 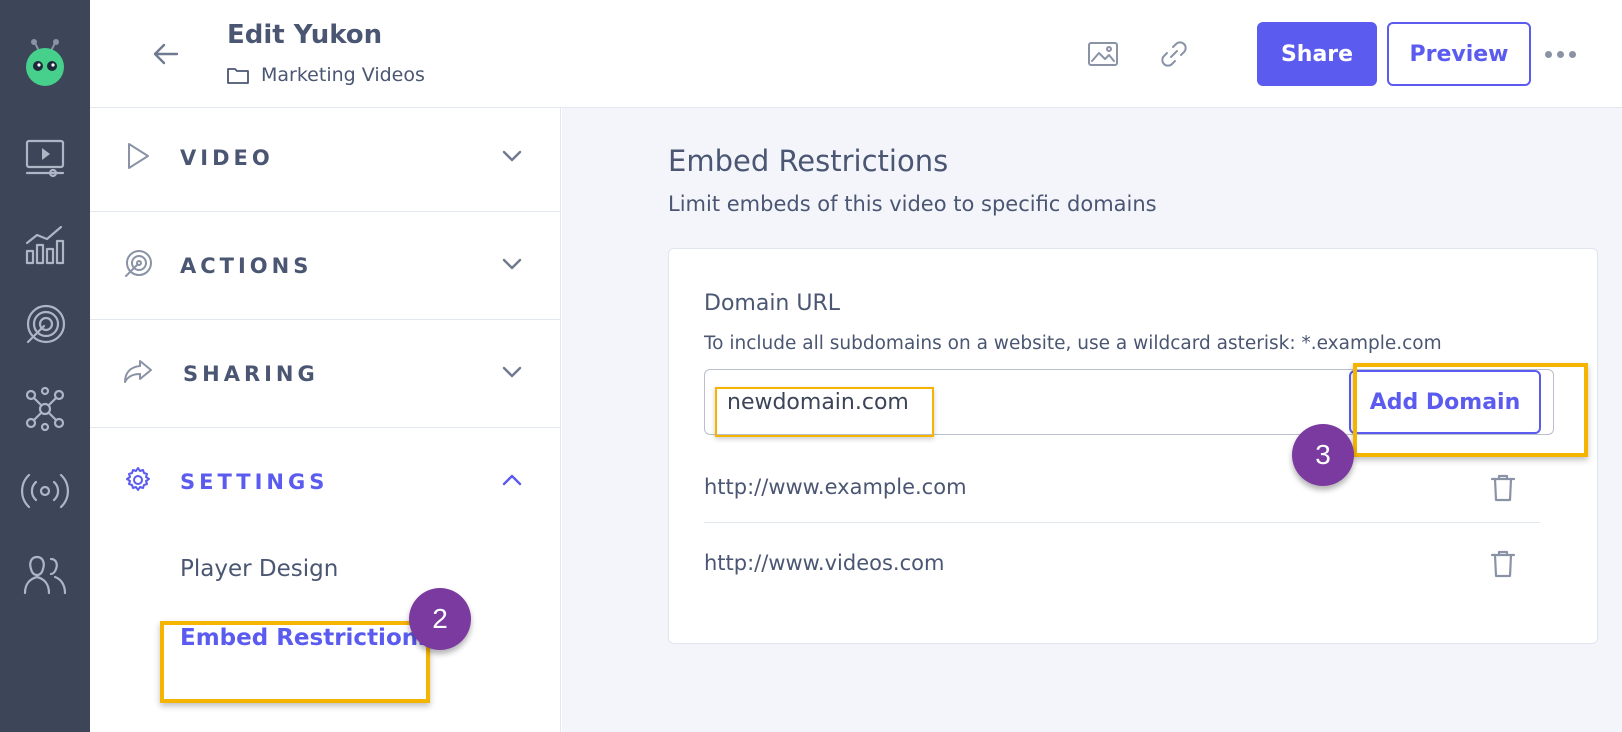 I want to click on step-3-callout: 3, so click(x=1323, y=455).